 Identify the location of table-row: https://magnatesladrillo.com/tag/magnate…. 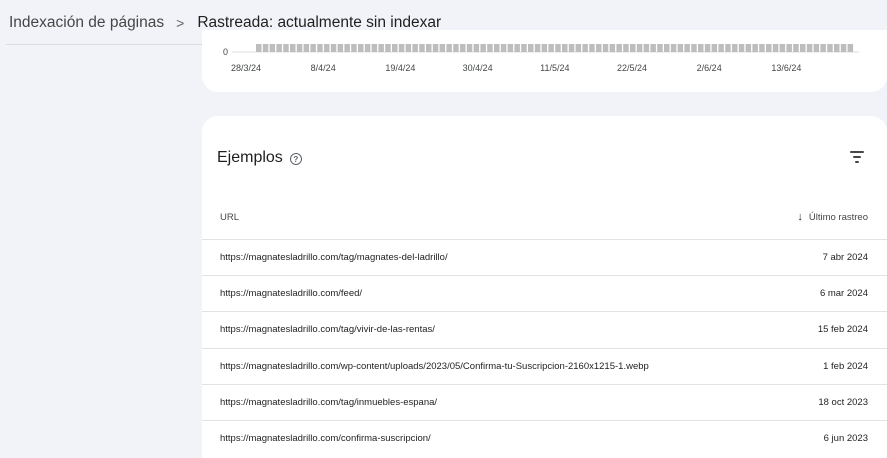
(544, 257).